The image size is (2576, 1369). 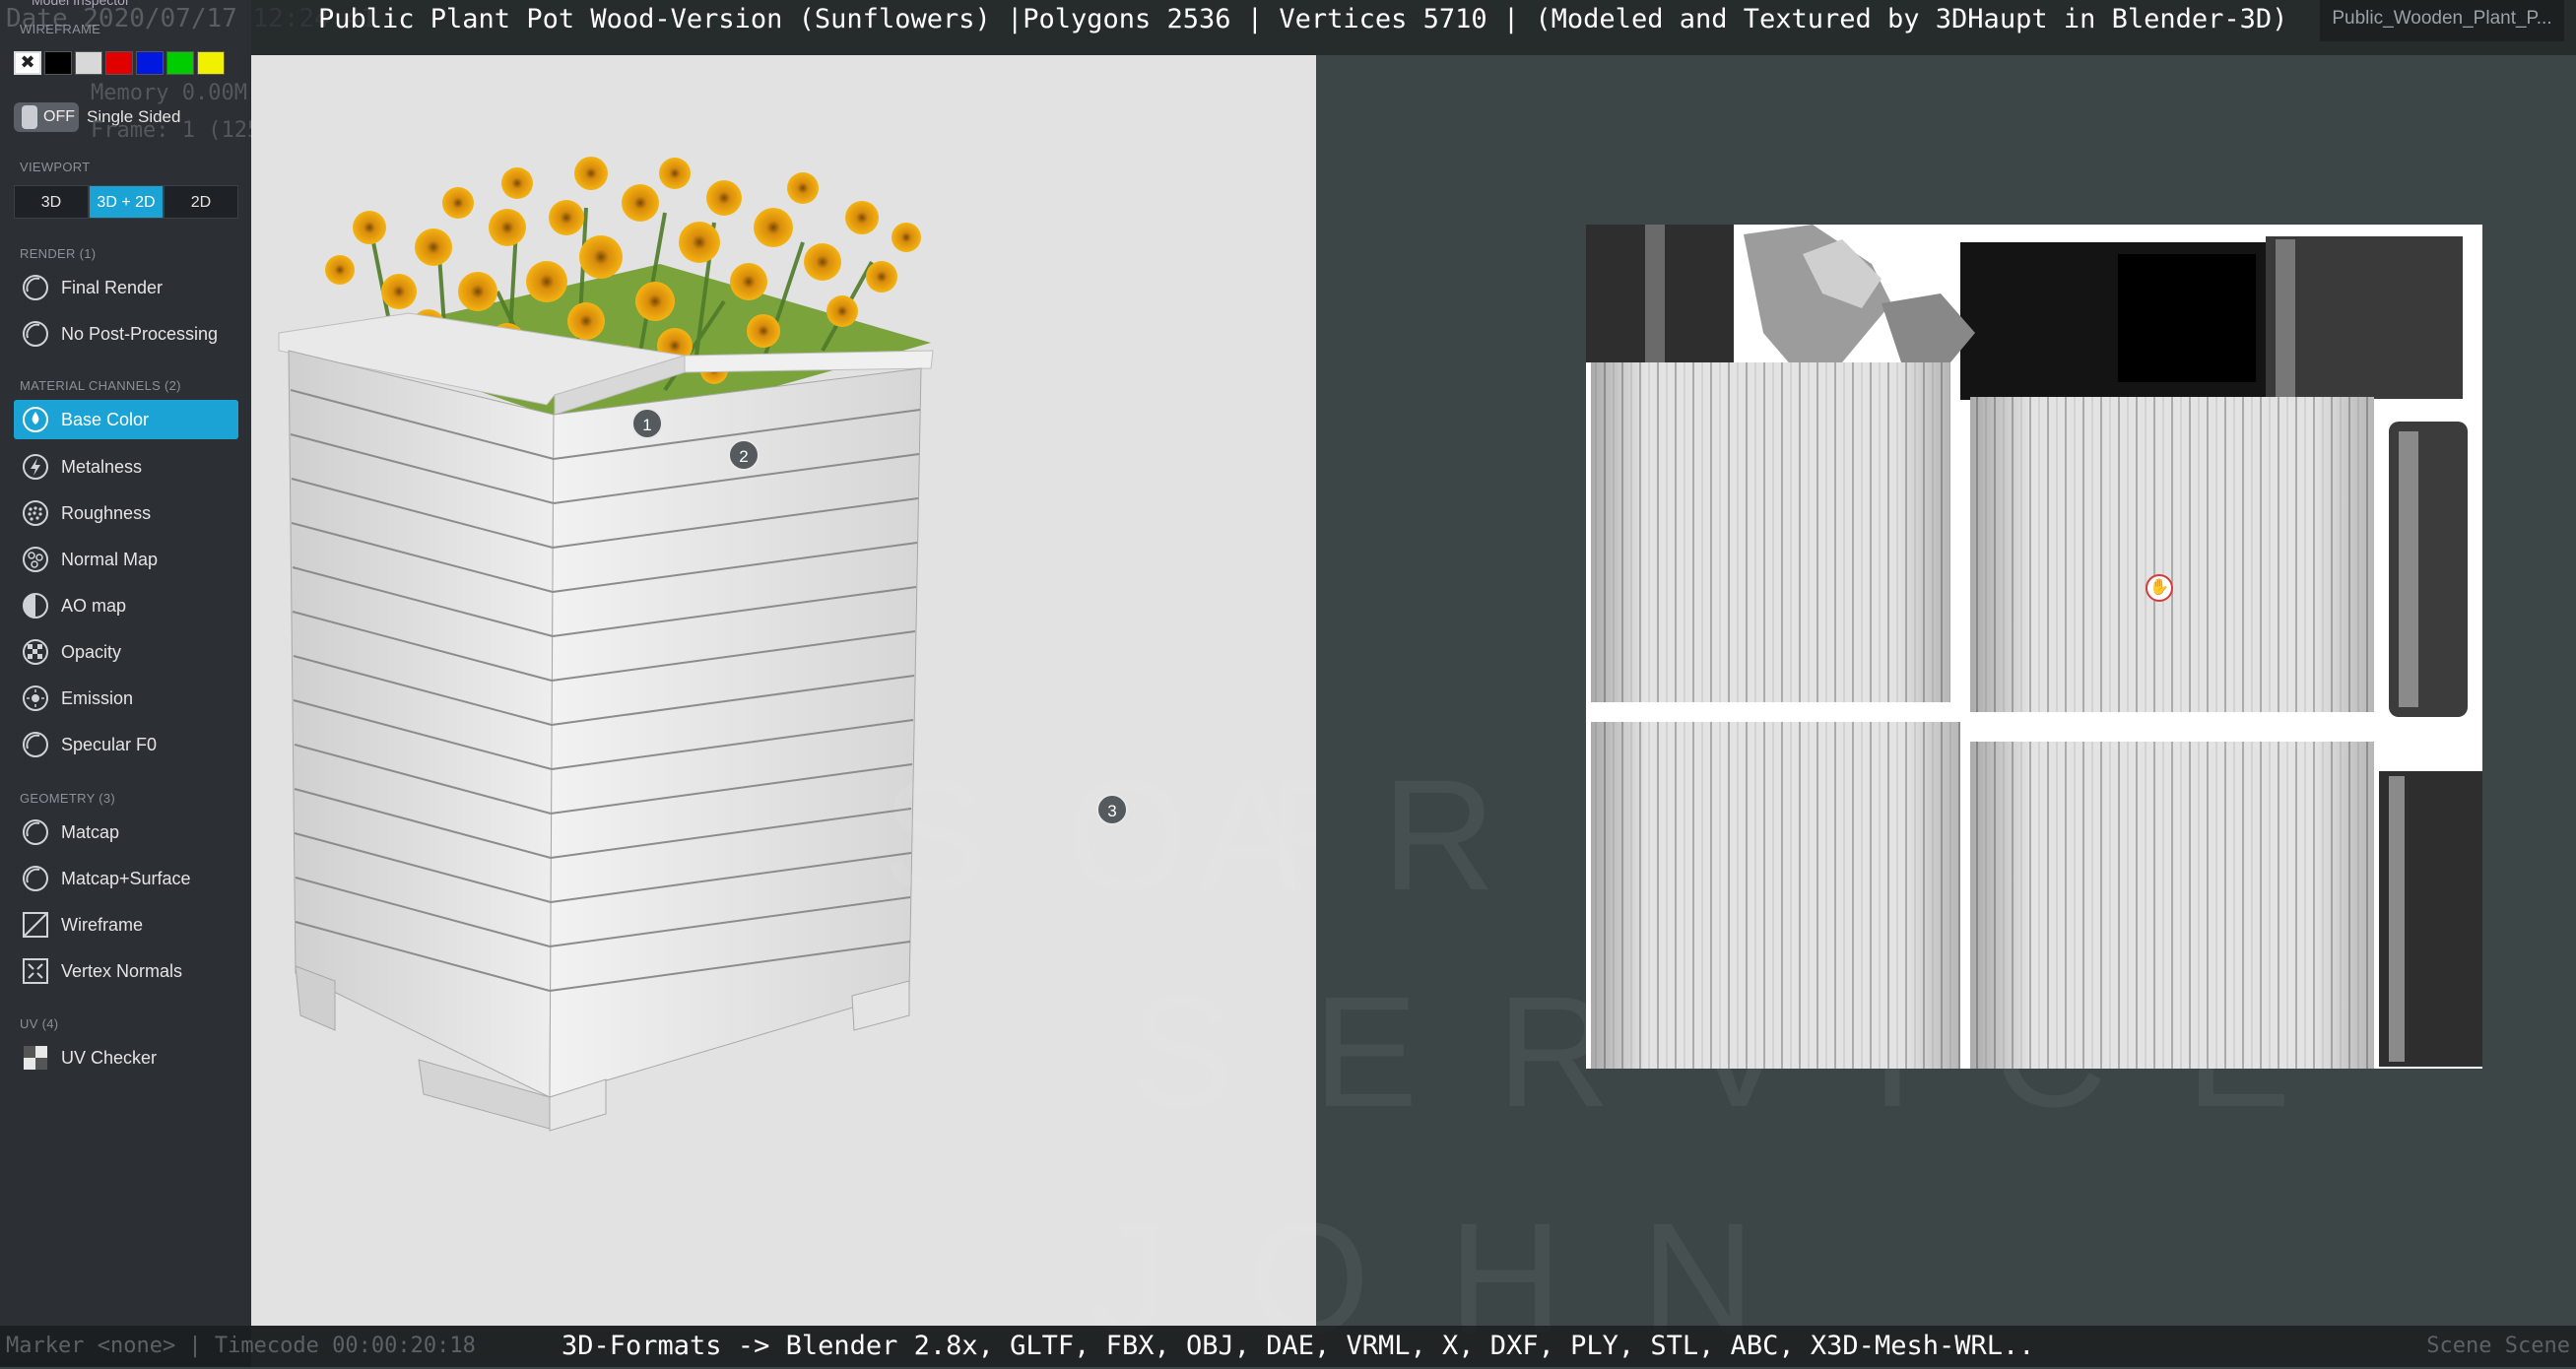 What do you see at coordinates (1112, 809) in the screenshot?
I see `hotspot-3: 3` at bounding box center [1112, 809].